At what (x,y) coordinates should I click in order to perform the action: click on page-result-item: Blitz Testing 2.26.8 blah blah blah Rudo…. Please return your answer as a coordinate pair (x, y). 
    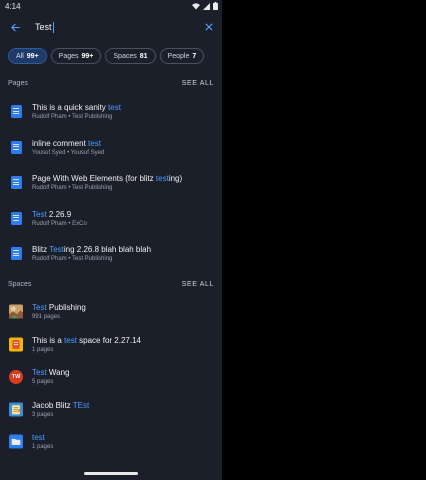
    Looking at the image, I should click on (111, 254).